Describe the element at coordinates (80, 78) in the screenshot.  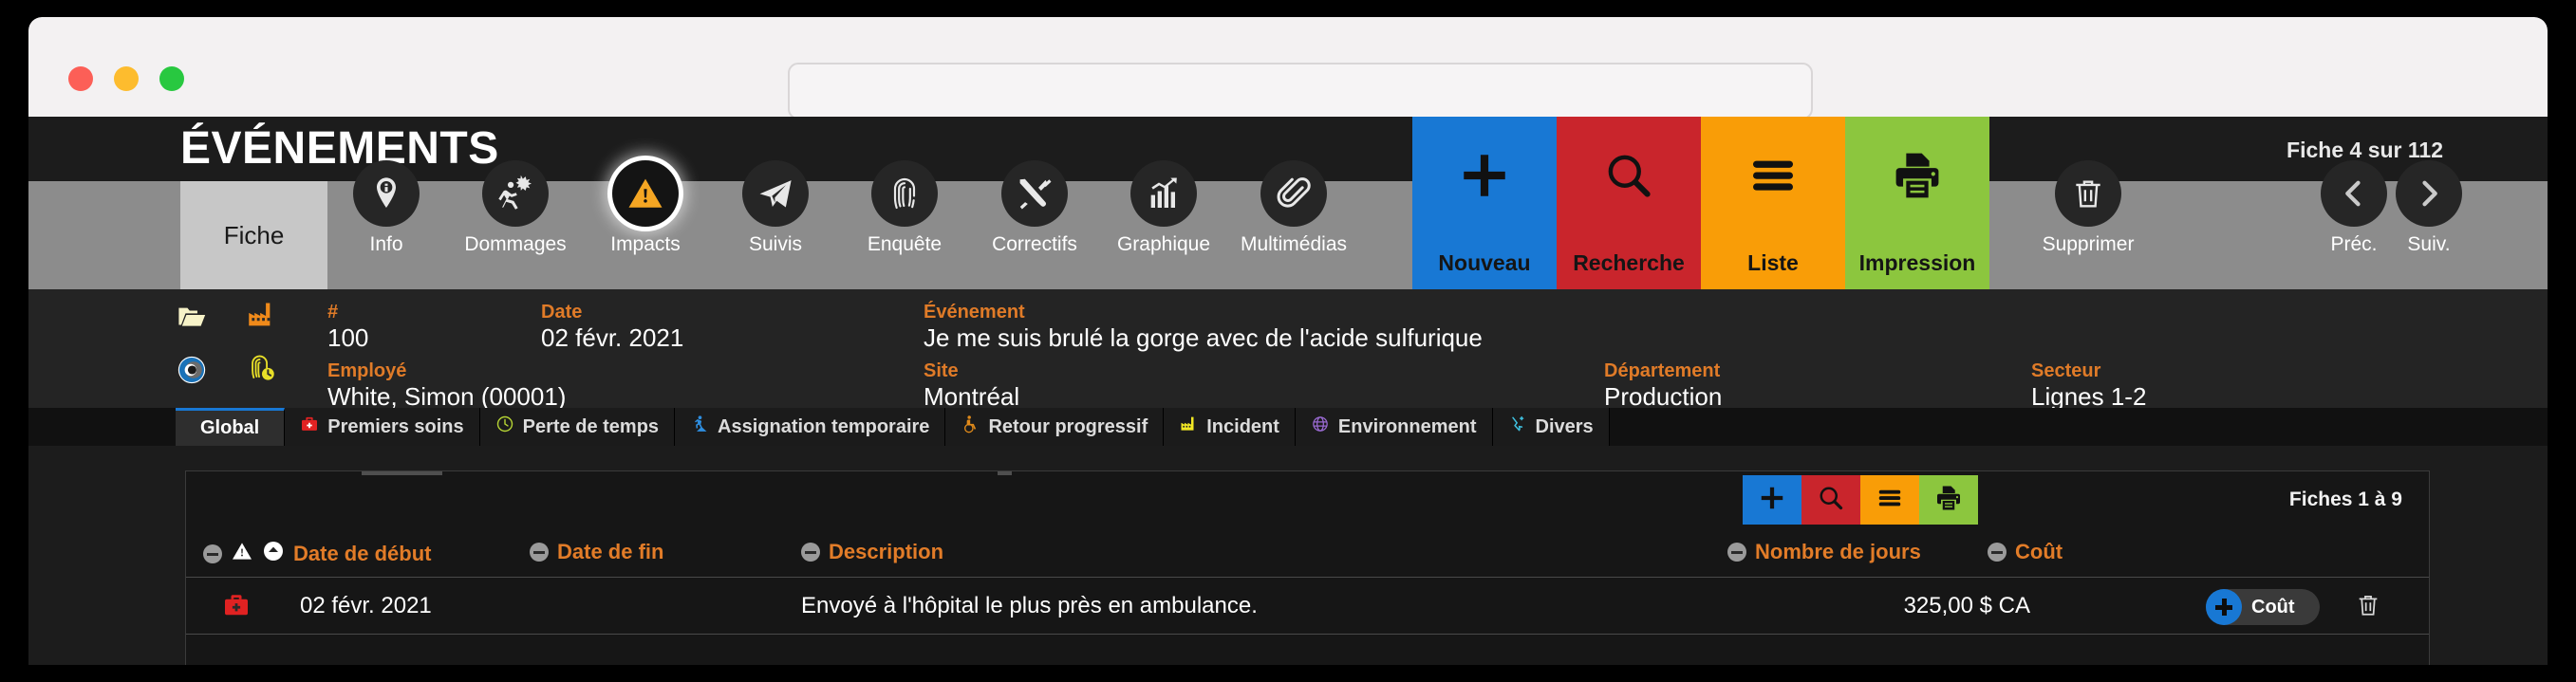
I see `close-button` at that location.